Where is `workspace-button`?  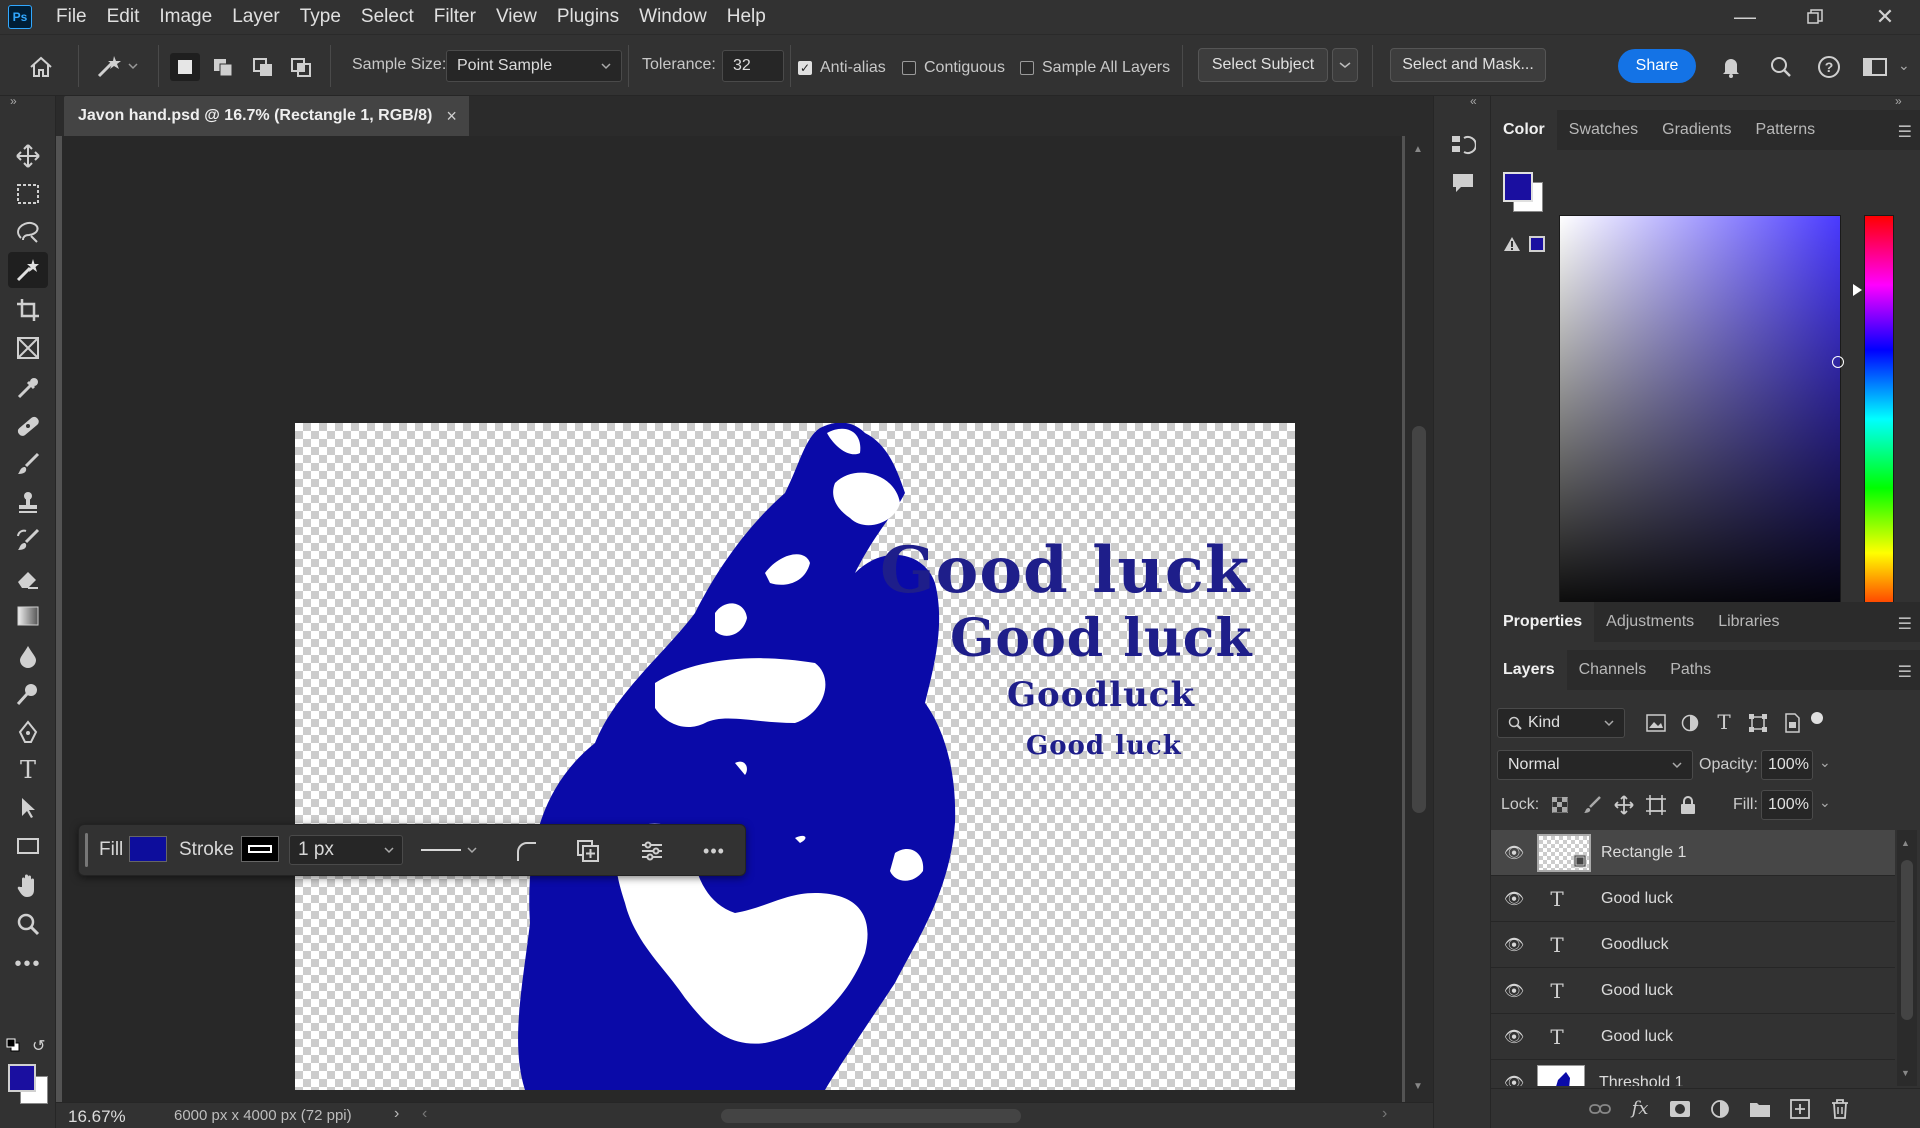 workspace-button is located at coordinates (1875, 67).